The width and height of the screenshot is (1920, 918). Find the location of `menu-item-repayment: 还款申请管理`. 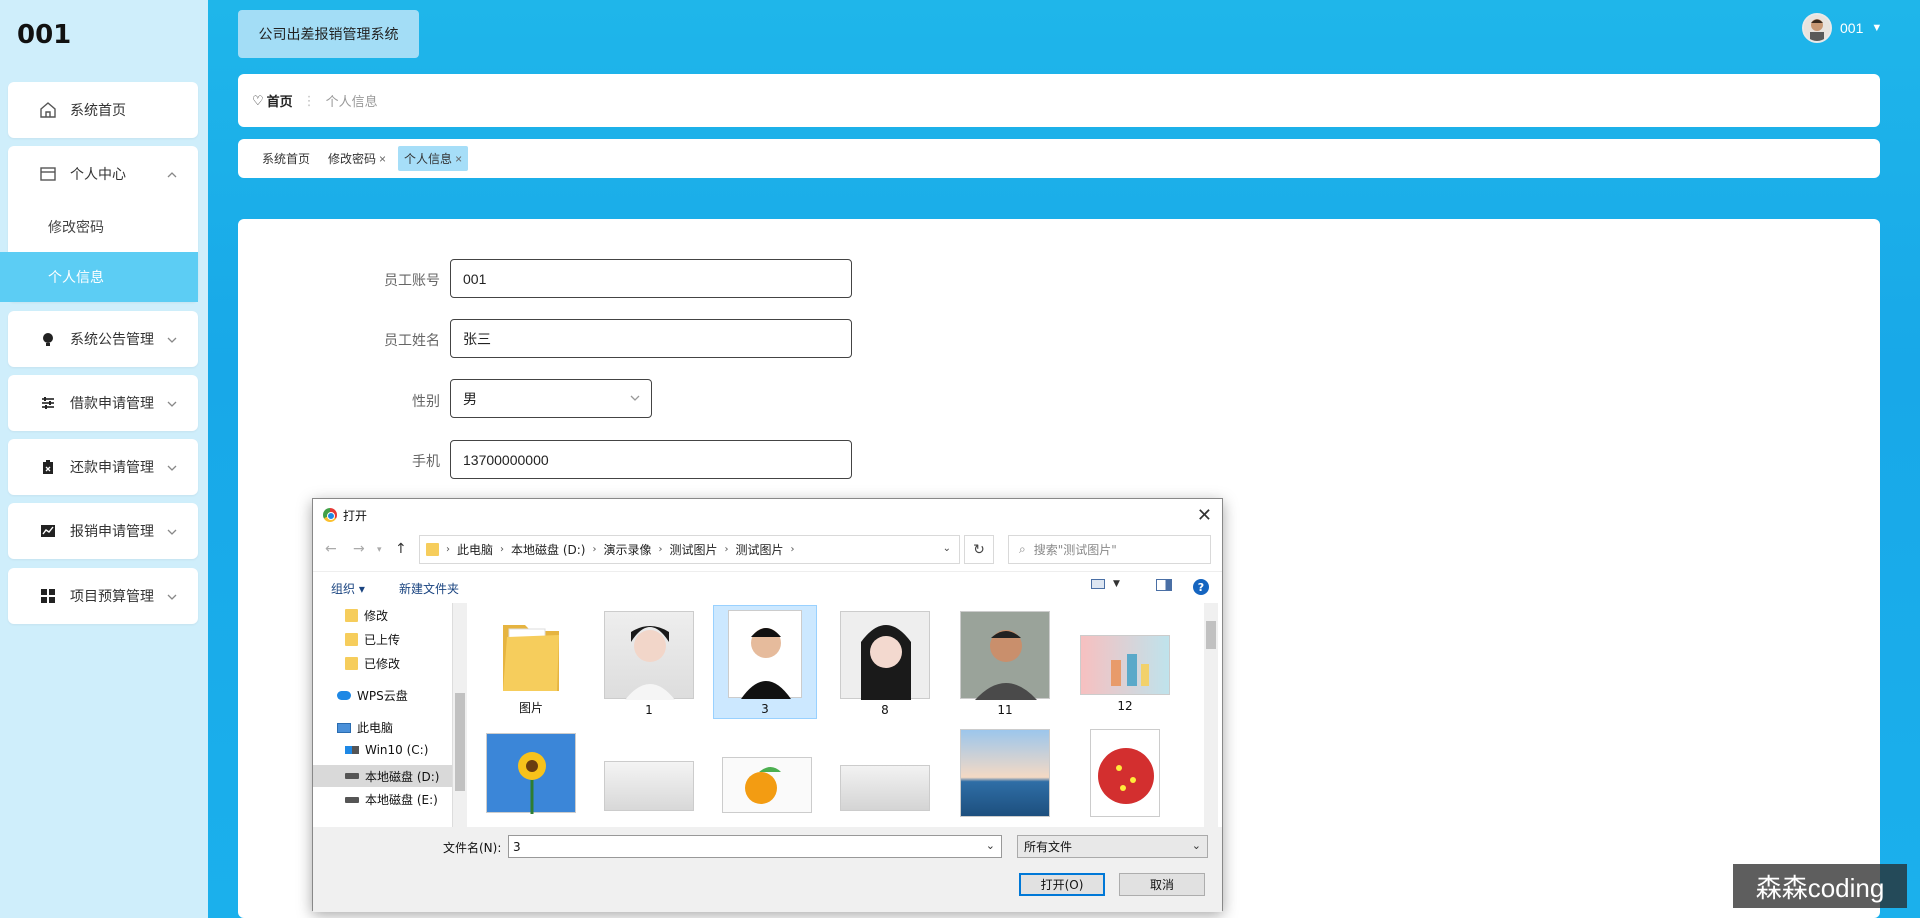

menu-item-repayment: 还款申请管理 is located at coordinates (103, 467).